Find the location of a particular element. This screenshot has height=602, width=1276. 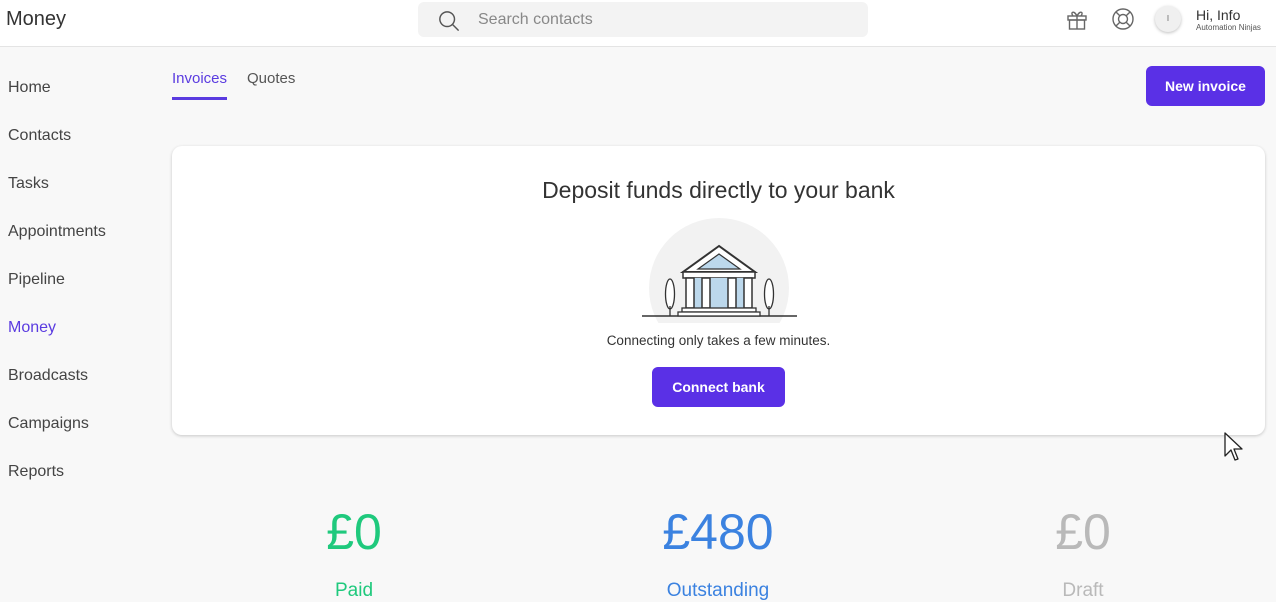

stat-draft-label: Draft is located at coordinates (1083, 590).